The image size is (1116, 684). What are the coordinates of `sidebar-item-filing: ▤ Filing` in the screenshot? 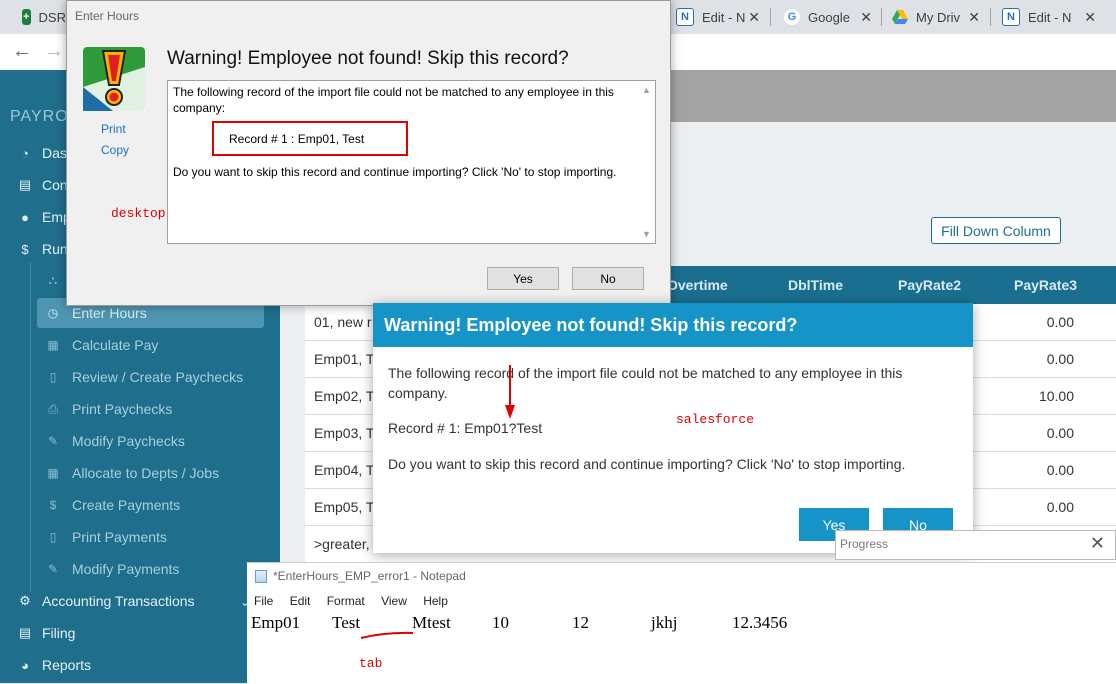 It's located at (47, 633).